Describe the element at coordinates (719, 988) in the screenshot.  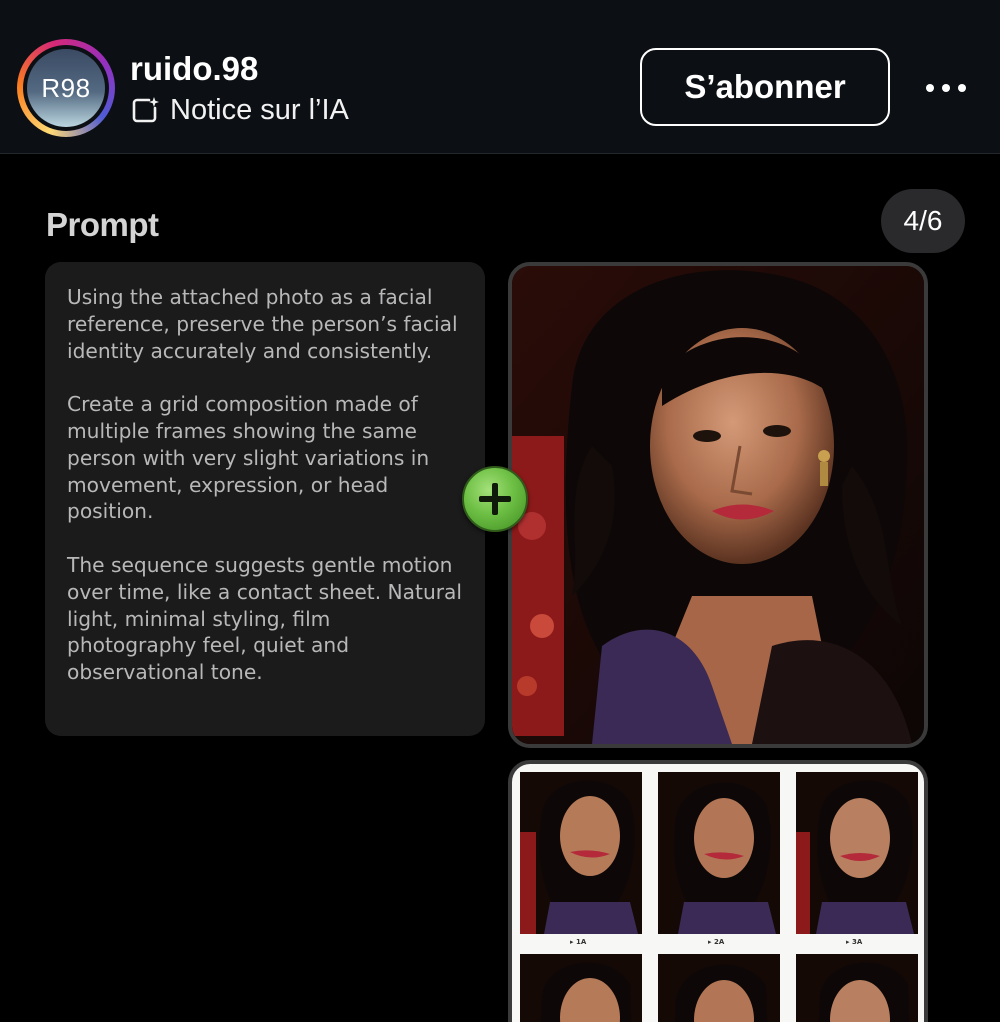
I see `grid-frame-2b` at that location.